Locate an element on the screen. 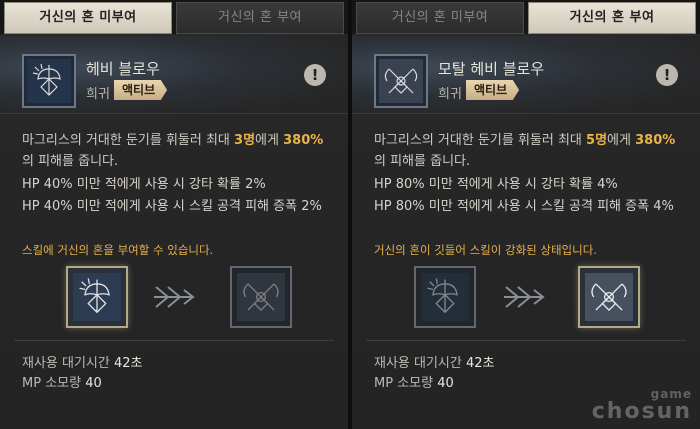 This screenshot has height=429, width=700. skill-description: 마그리스의 거대한 둔기를 휘둘러 최대 5명에게 380% 의 피해를 줍니다. is located at coordinates (529, 151).